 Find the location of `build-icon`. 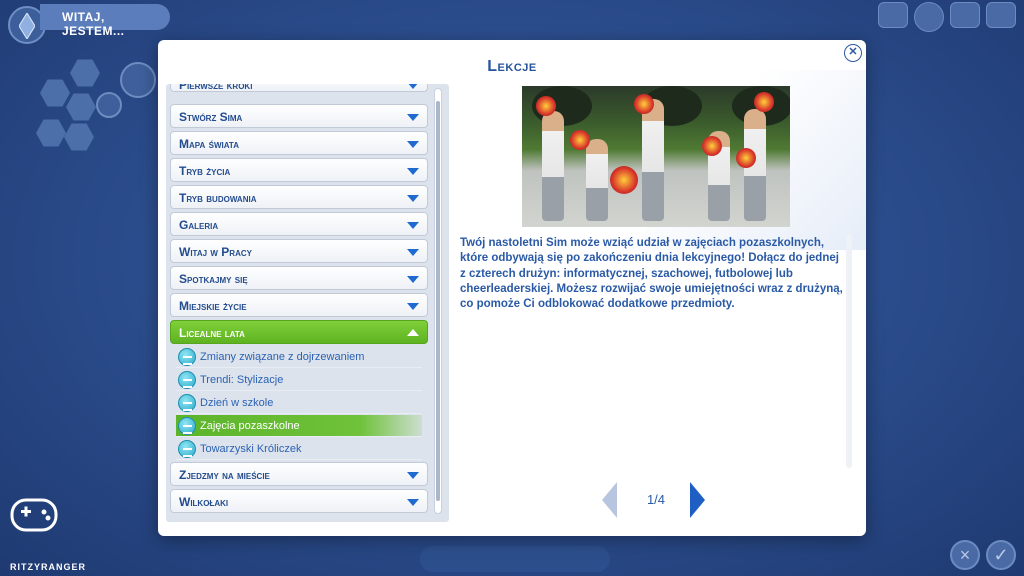

build-icon is located at coordinates (109, 105).